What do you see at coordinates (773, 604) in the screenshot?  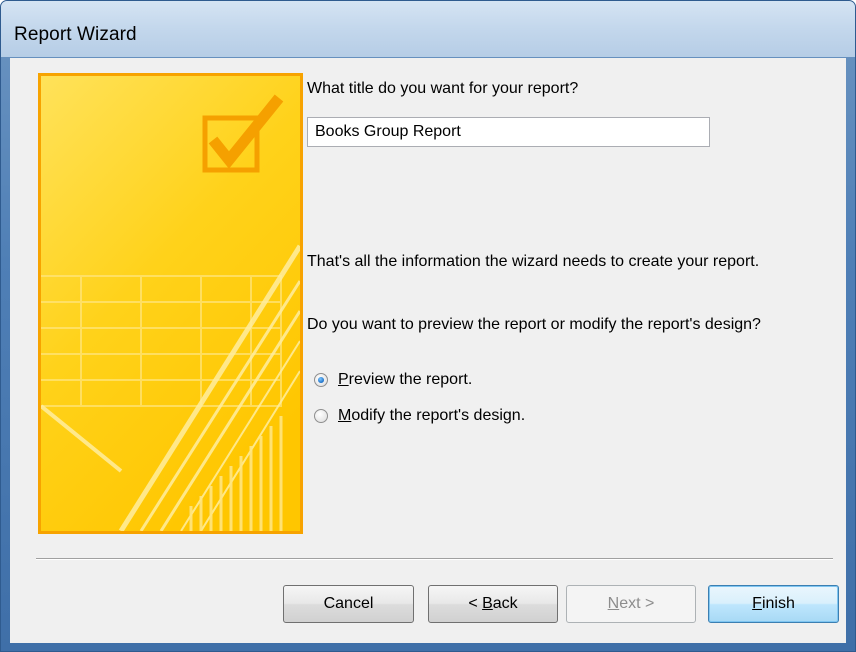 I see `finish-button: Finish` at bounding box center [773, 604].